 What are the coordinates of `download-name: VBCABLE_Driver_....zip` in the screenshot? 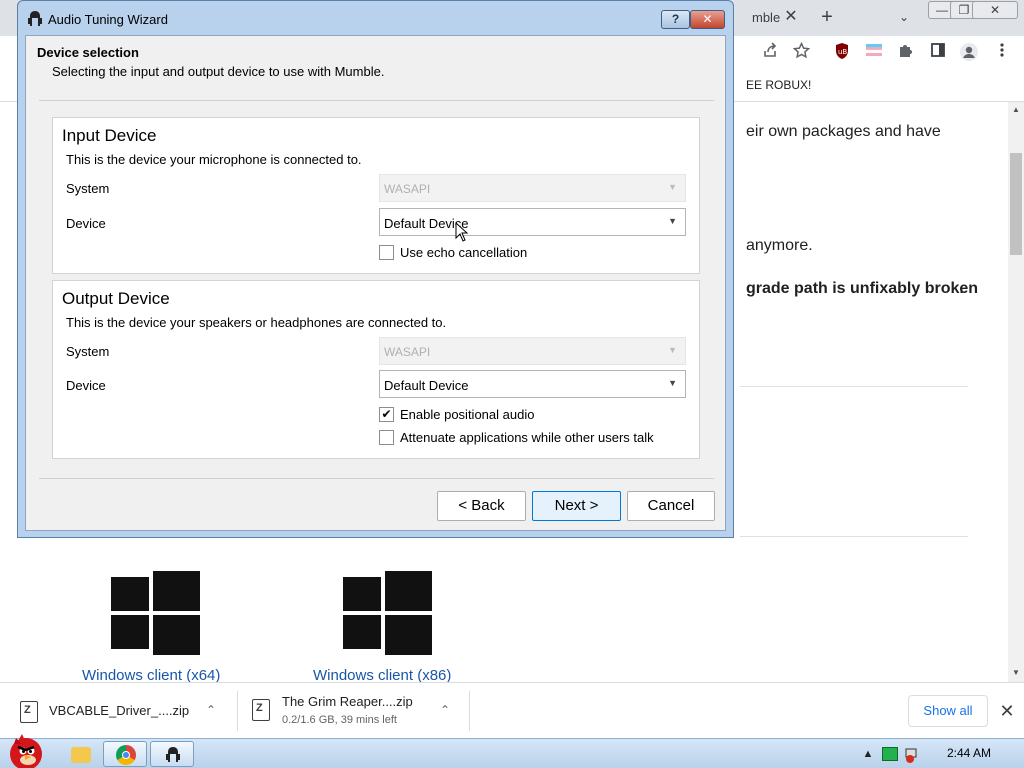 It's located at (119, 710).